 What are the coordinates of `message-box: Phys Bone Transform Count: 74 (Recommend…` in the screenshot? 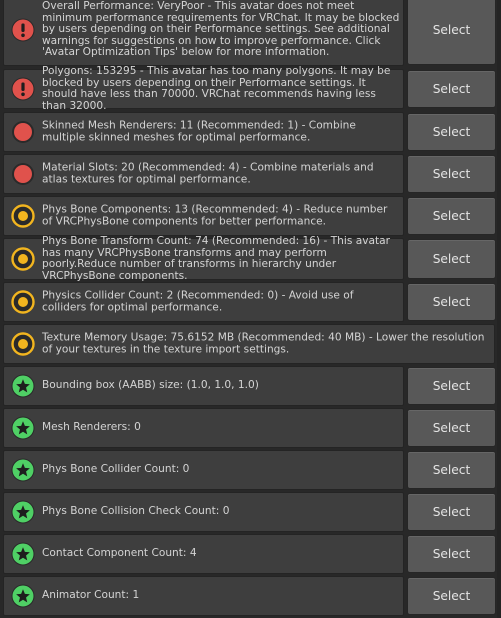 It's located at (203, 258).